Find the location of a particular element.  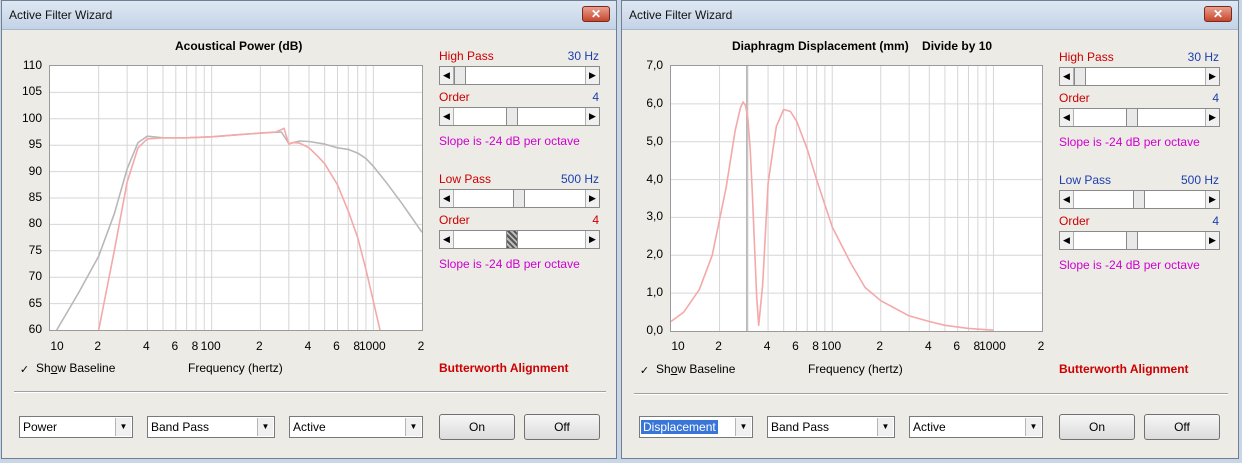

high-pass-slope: Slope is -24 dB per octave is located at coordinates (1129, 142).